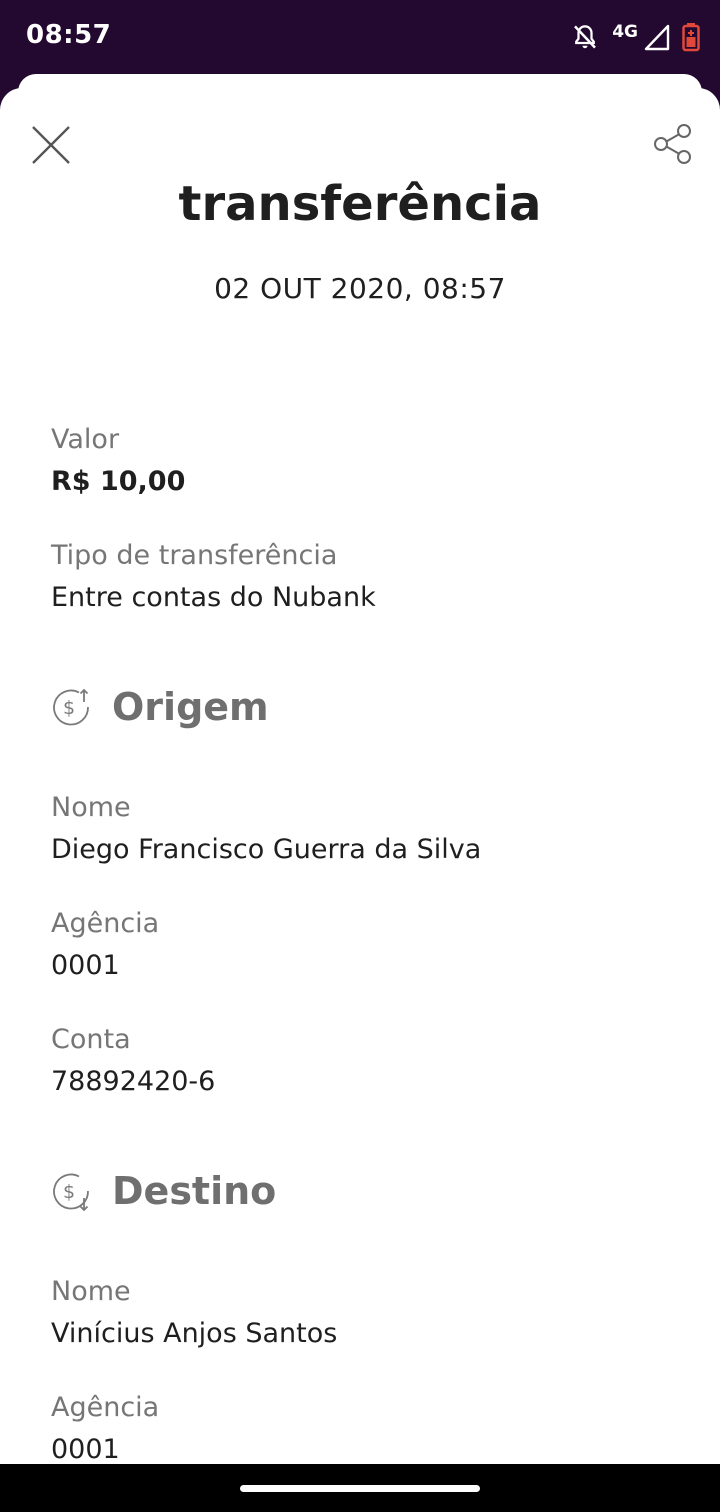 This screenshot has width=720, height=1512. Describe the element at coordinates (105, 1407) in the screenshot. I see `destination-agency-label: Agência` at that location.